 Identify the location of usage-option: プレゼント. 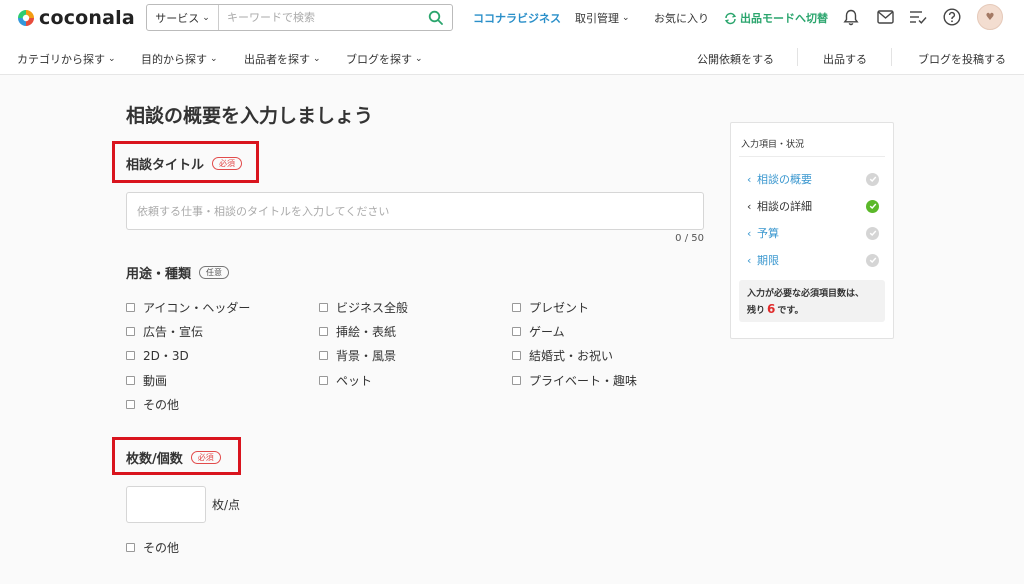
(550, 307).